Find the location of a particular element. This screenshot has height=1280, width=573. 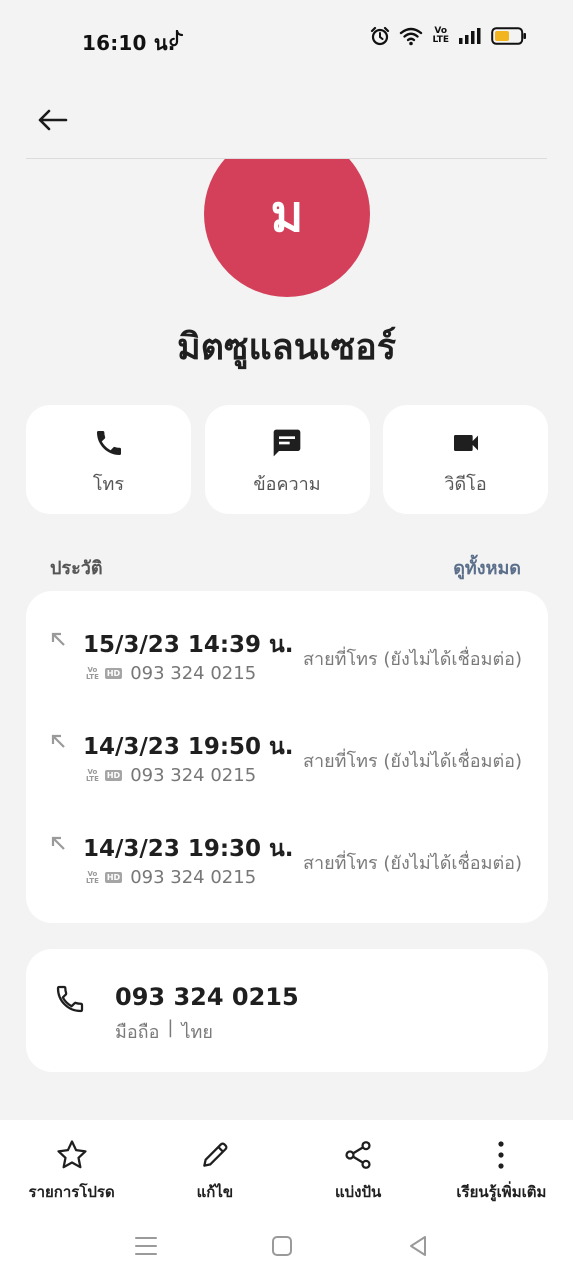

favorite-button: รายการโปรด is located at coordinates (71, 1165).